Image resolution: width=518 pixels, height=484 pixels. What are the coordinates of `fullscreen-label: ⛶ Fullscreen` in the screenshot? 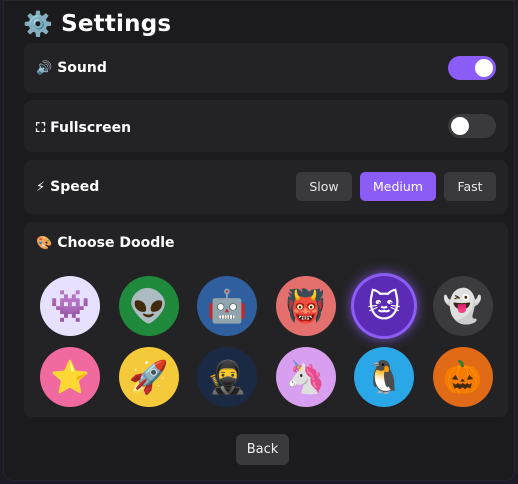 It's located at (83, 128).